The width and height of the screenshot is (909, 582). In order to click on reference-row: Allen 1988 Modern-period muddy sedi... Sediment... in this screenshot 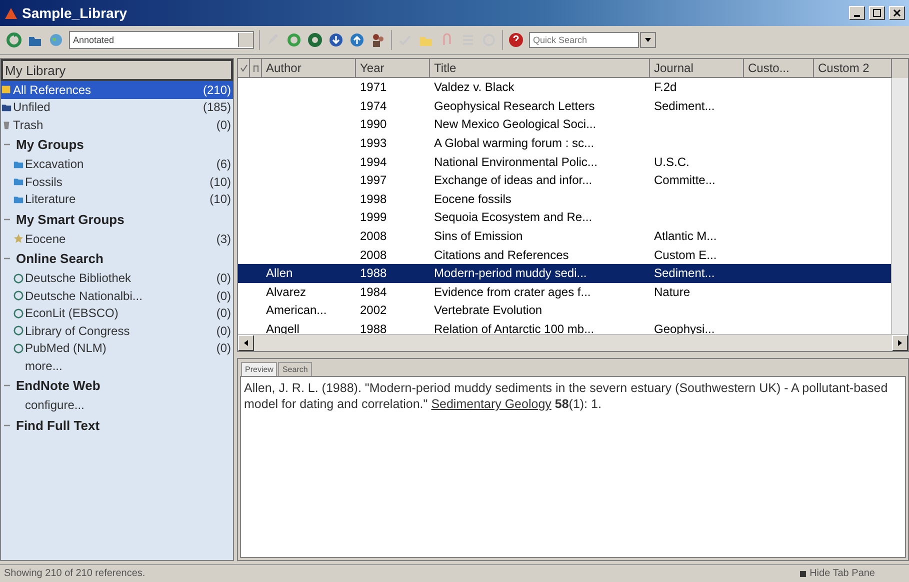, I will do `click(564, 273)`.